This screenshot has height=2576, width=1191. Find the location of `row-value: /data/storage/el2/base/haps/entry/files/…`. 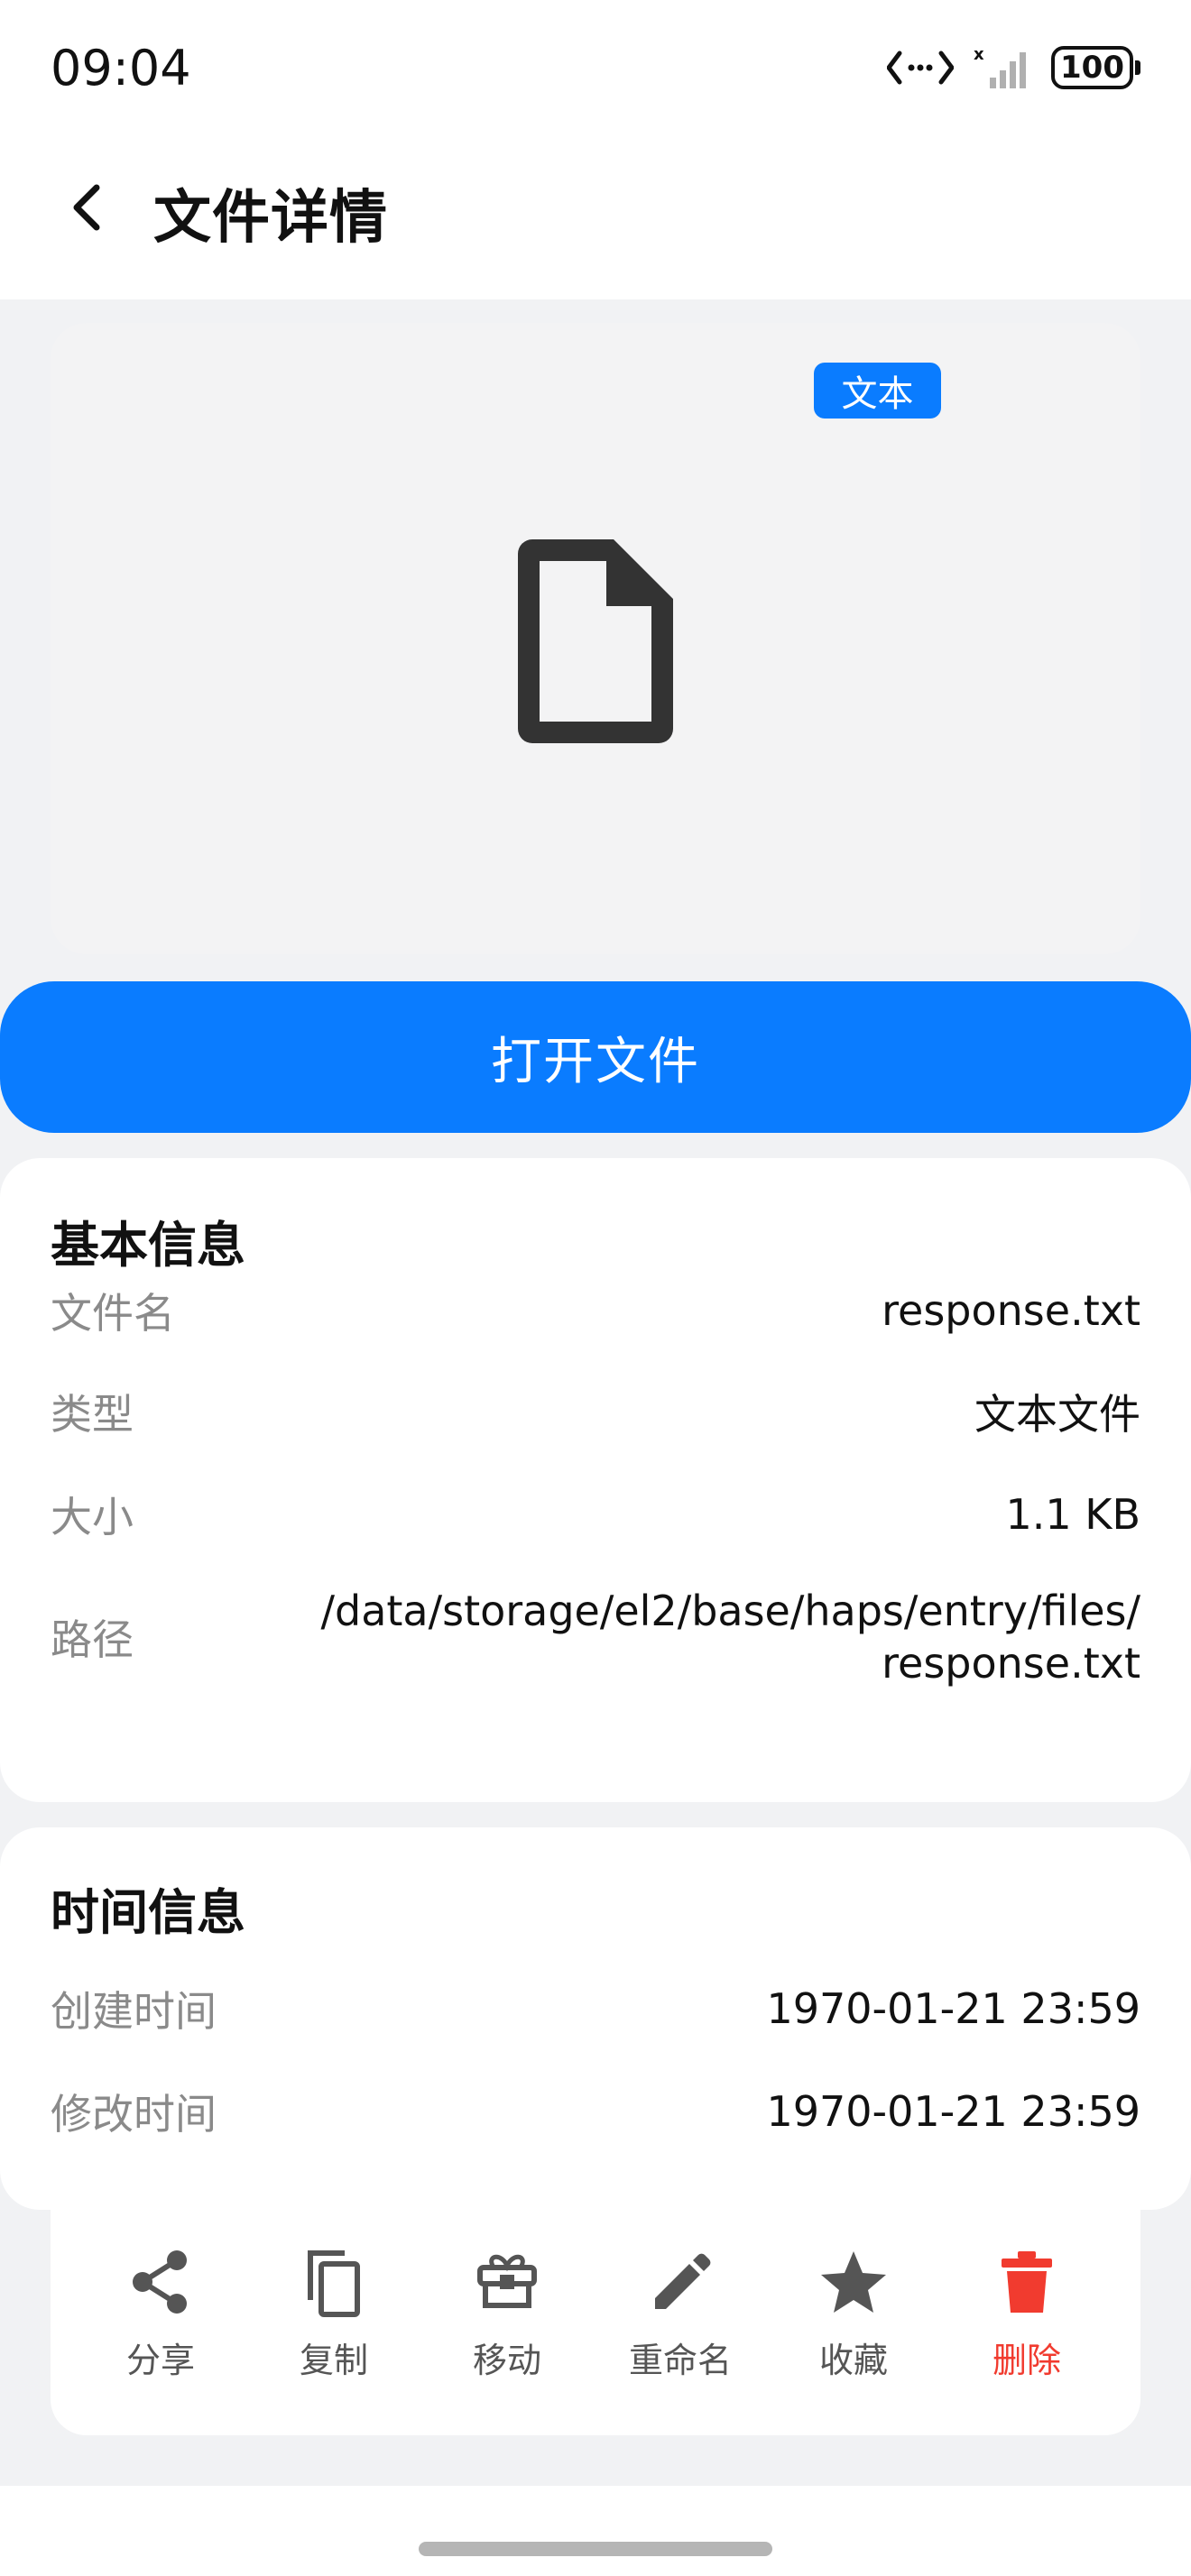

row-value: /data/storage/el2/base/haps/entry/files/… is located at coordinates (731, 1637).